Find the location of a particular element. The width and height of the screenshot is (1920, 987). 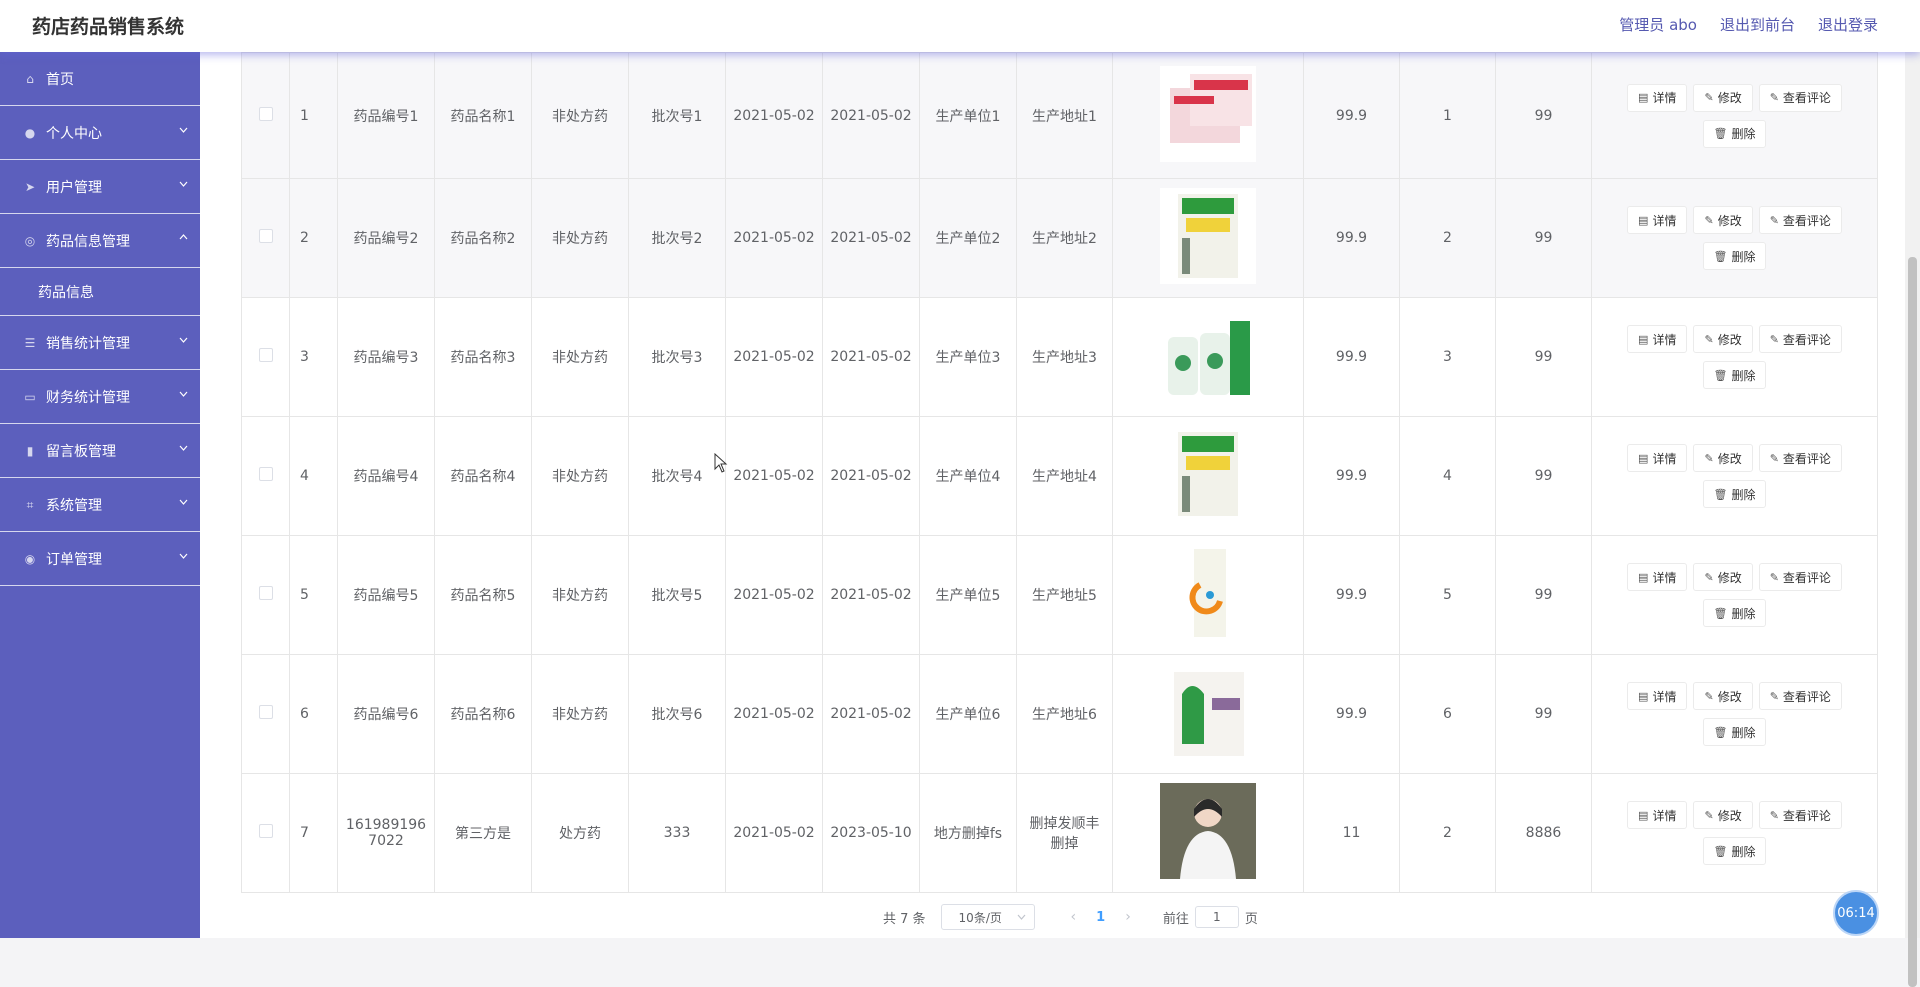

logout-link: 退出登录 is located at coordinates (1848, 24).